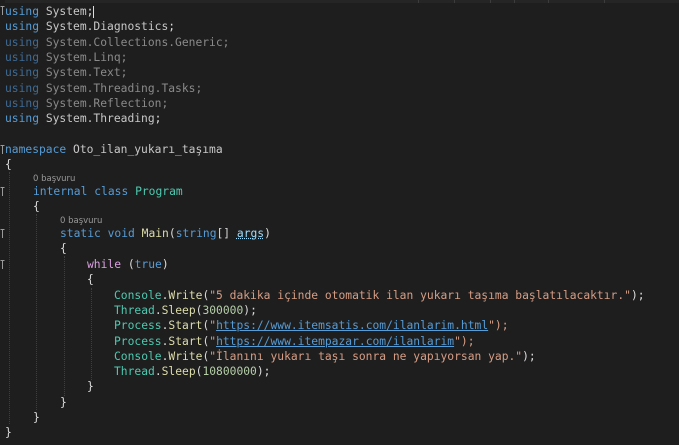  What do you see at coordinates (36, 149) in the screenshot?
I see `keyword-namespace: namespace` at bounding box center [36, 149].